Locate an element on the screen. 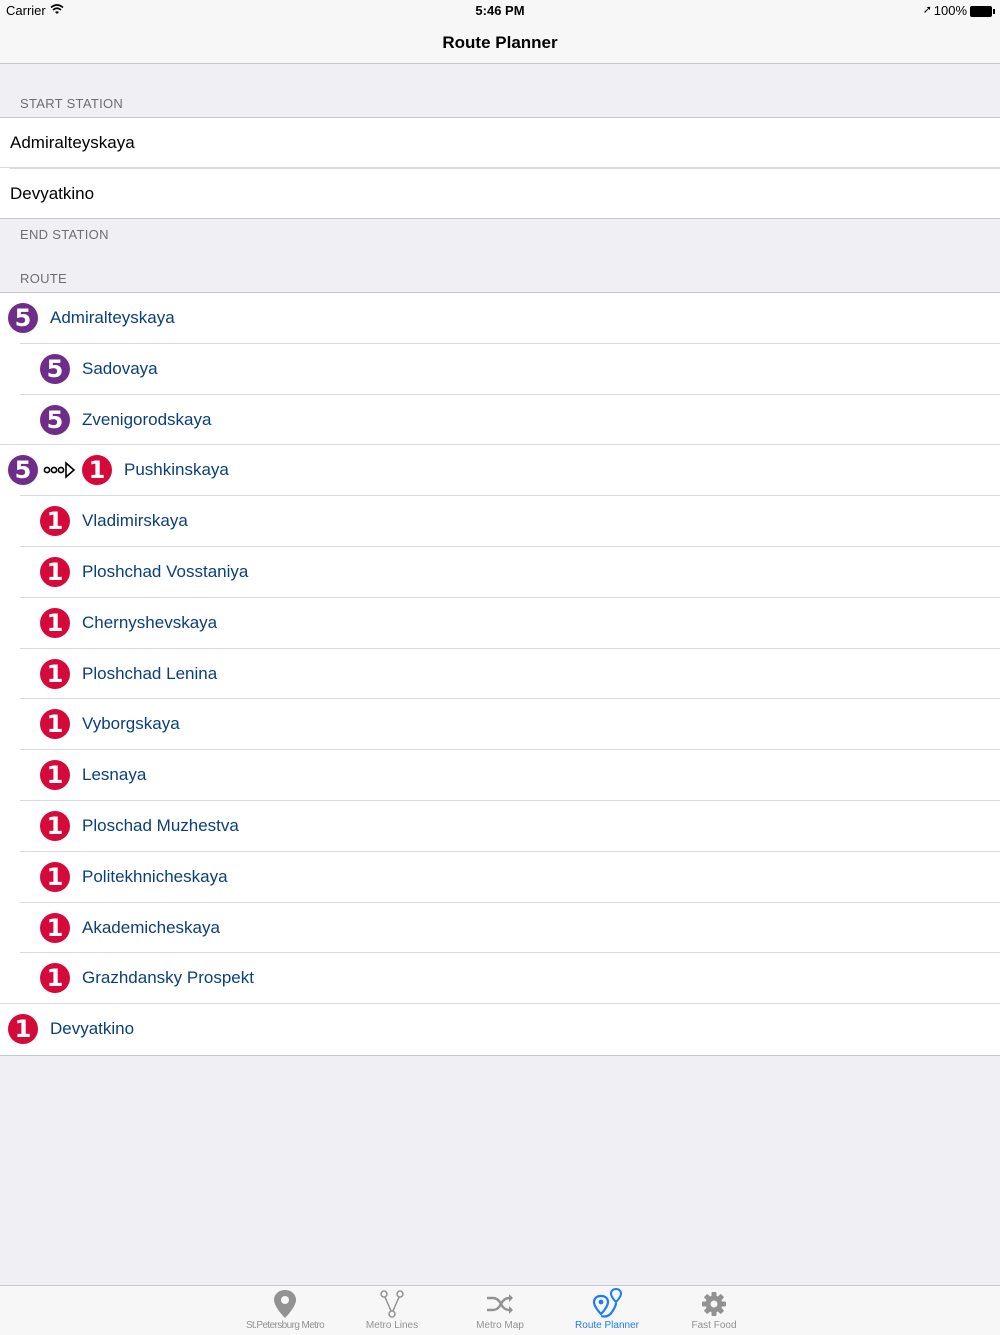 This screenshot has height=1335, width=1000. station-name: Sadovaya is located at coordinates (120, 368).